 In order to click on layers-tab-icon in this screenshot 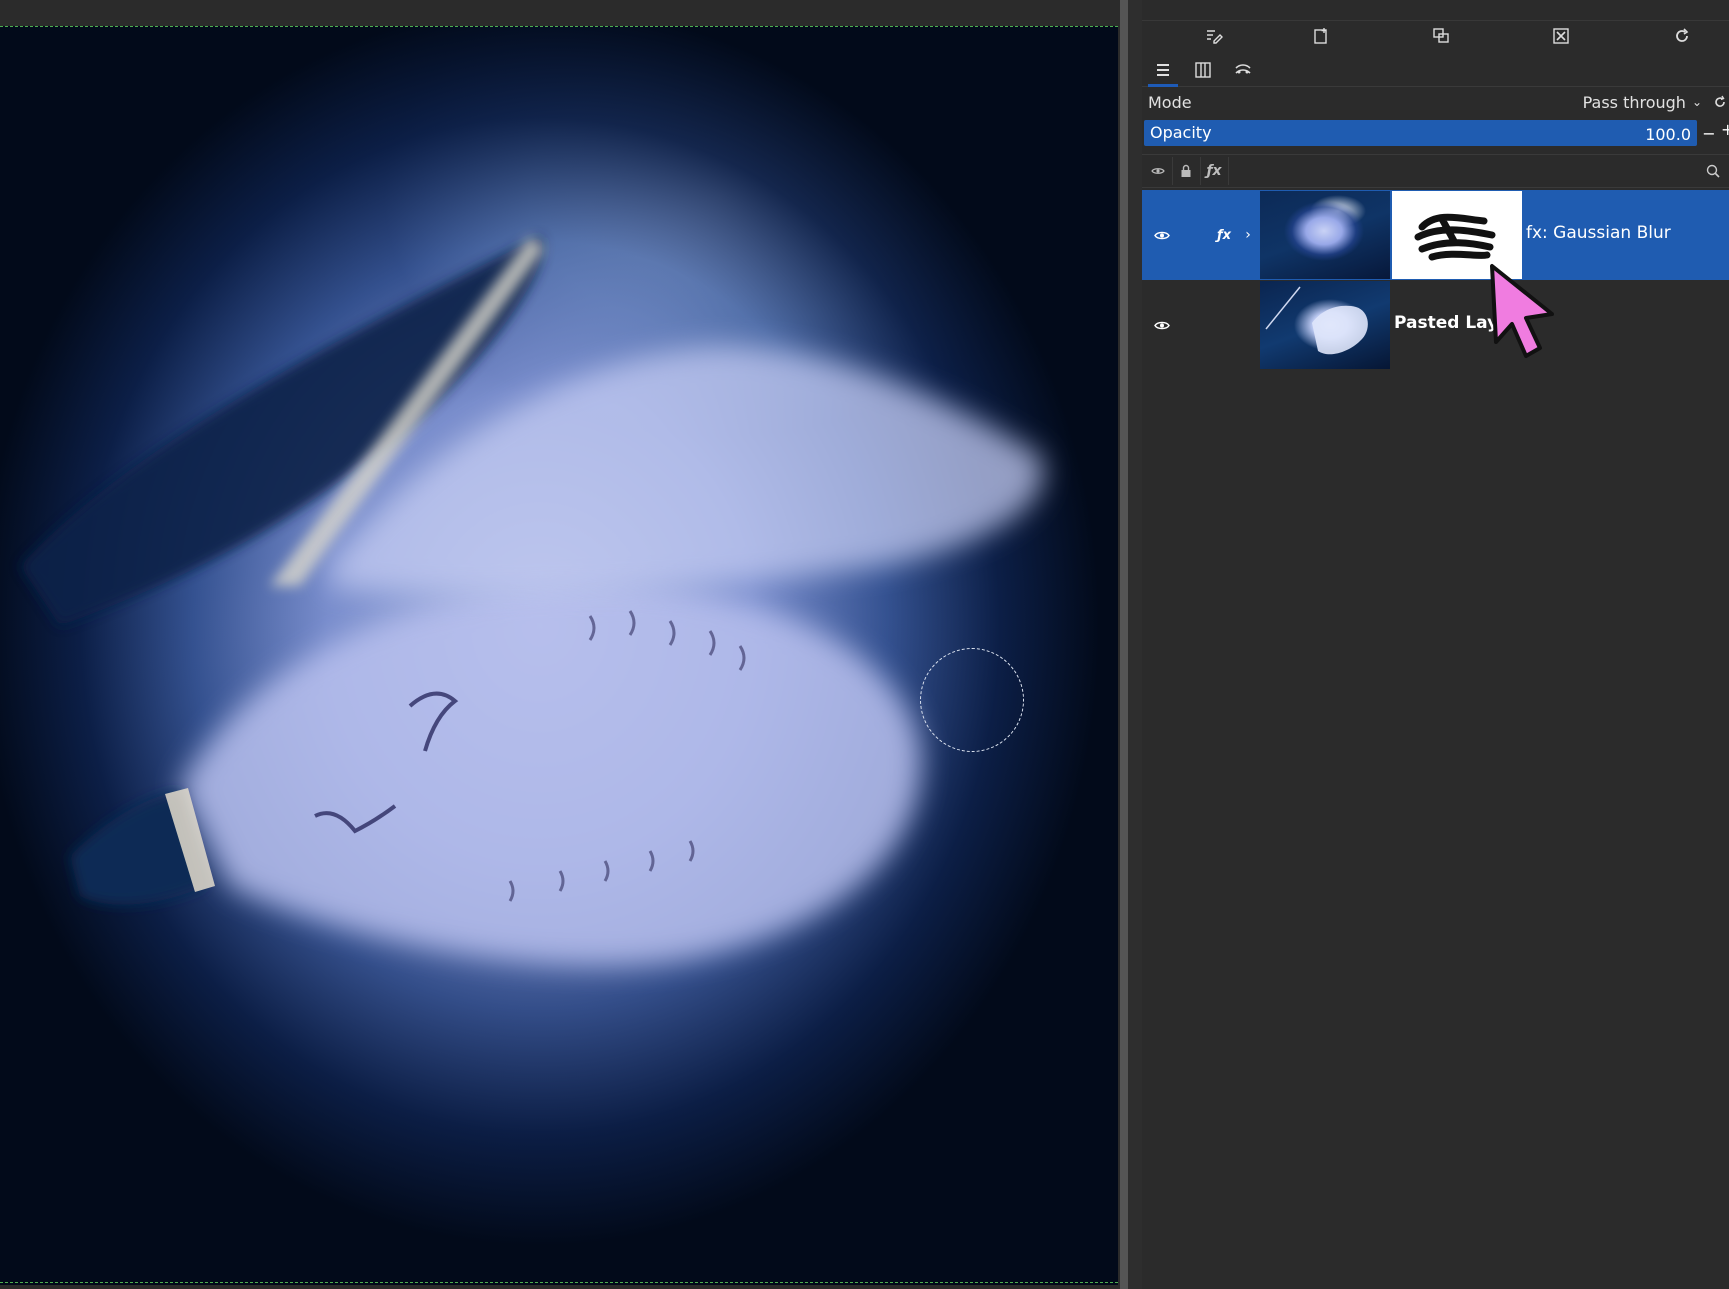, I will do `click(1163, 71)`.